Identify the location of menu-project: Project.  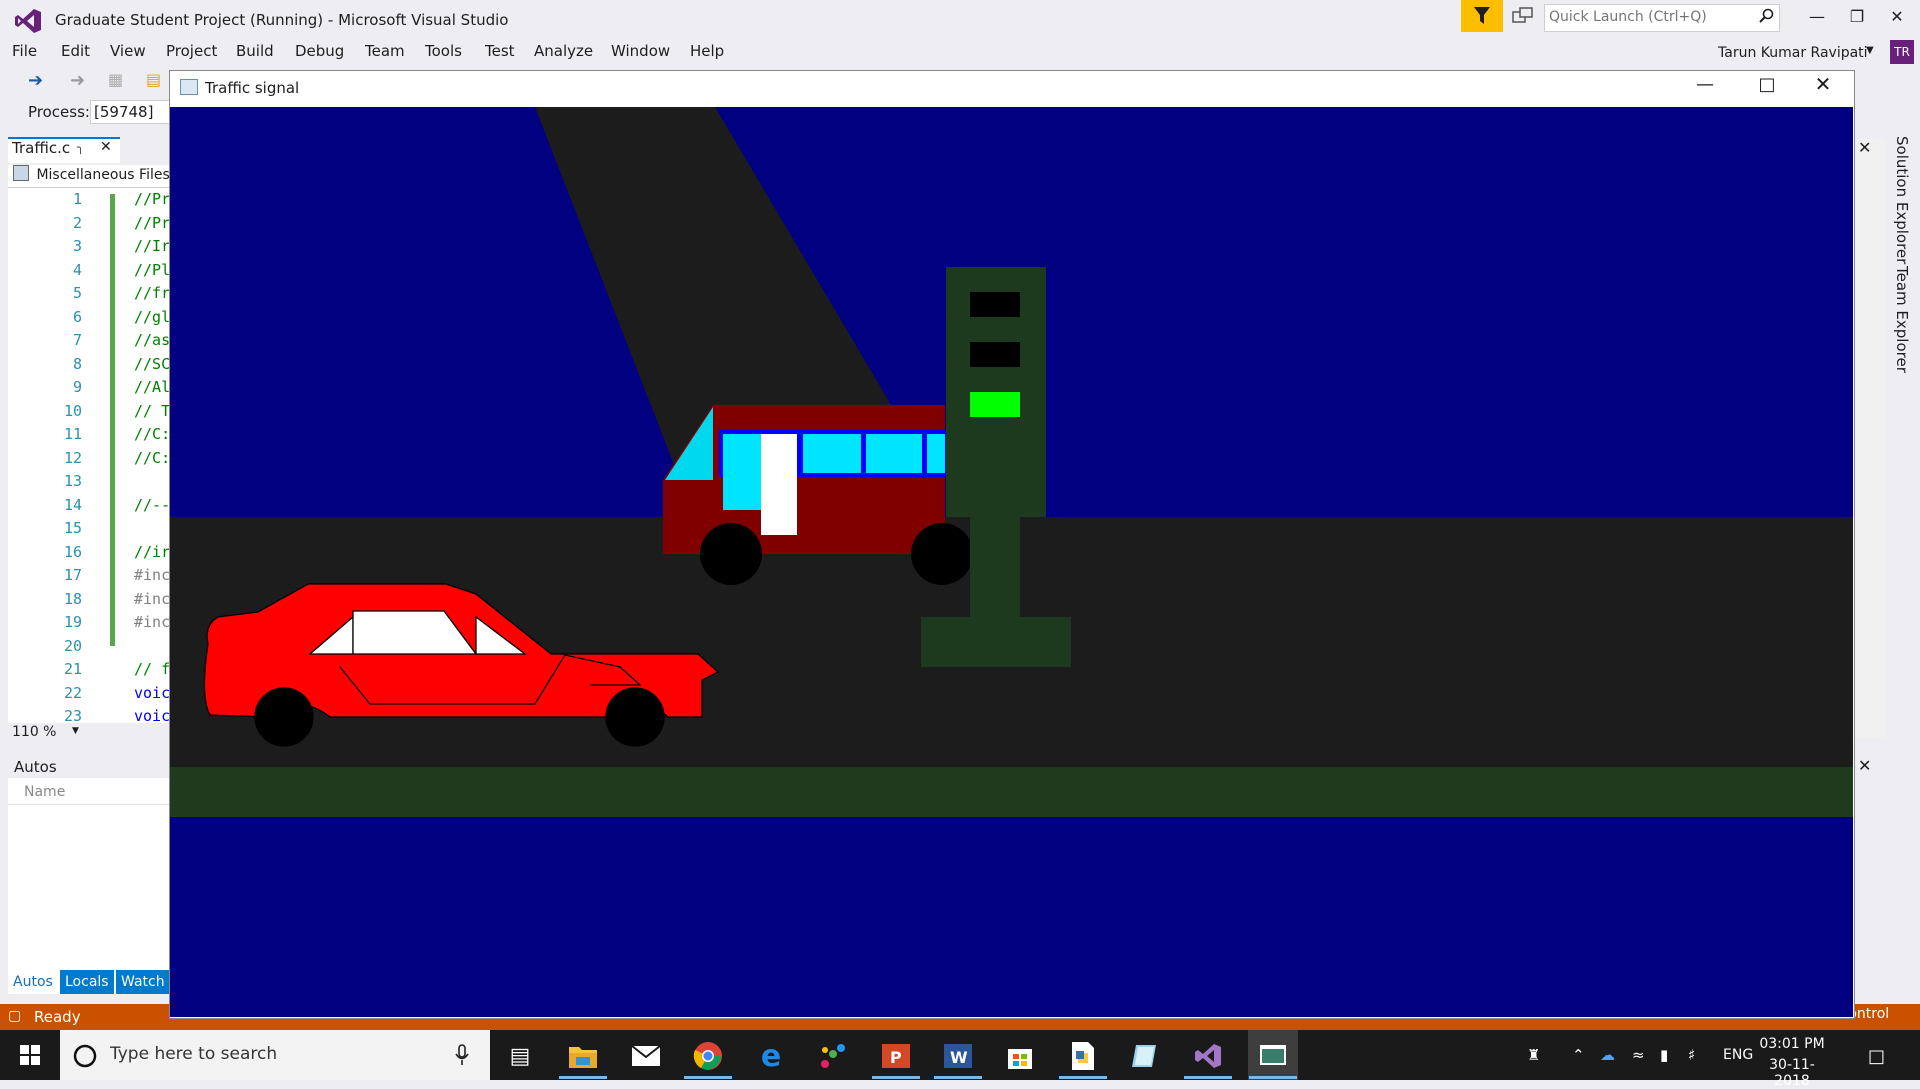
(191, 51).